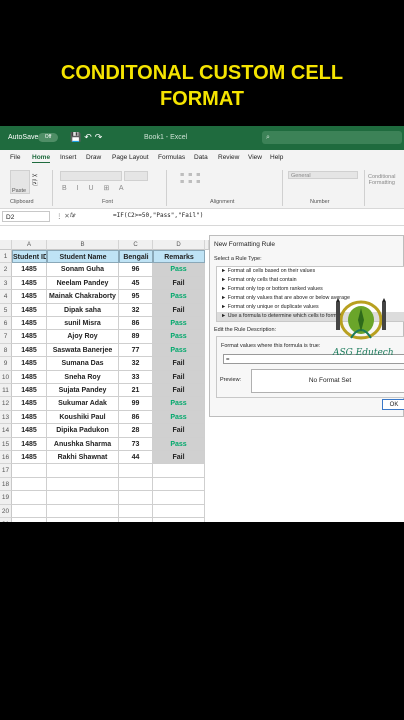 This screenshot has width=404, height=720. What do you see at coordinates (6, 297) in the screenshot?
I see `row-header: 4` at bounding box center [6, 297].